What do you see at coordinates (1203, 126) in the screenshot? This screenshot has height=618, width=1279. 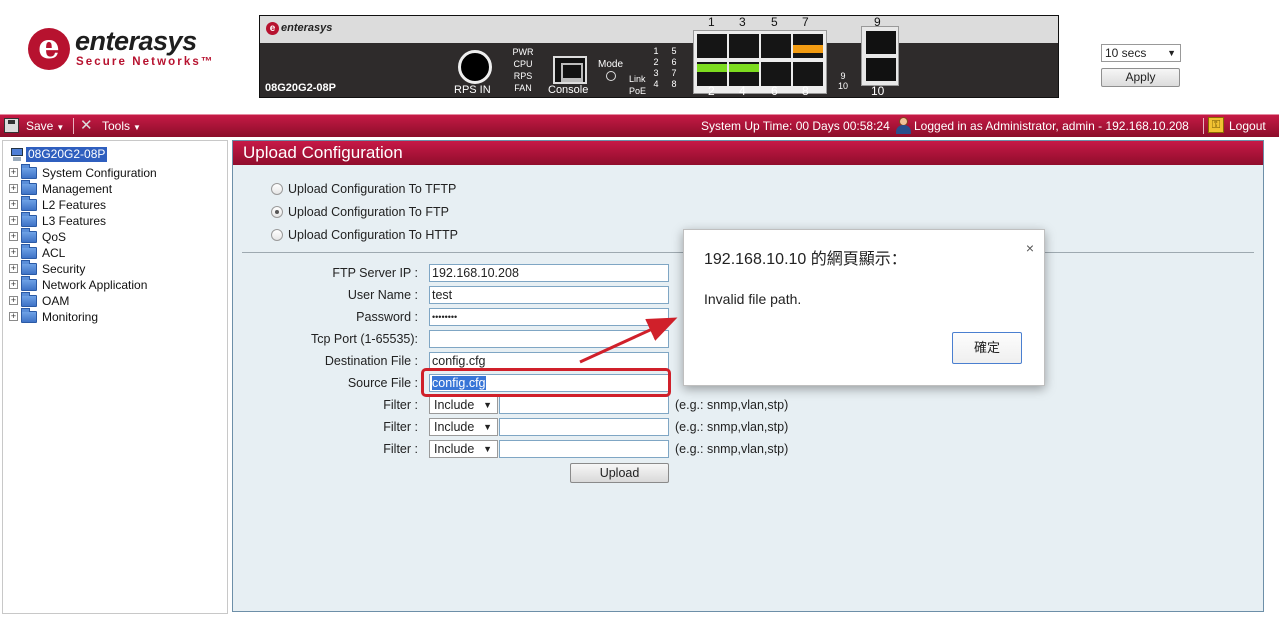 I see `toolbar-separator` at bounding box center [1203, 126].